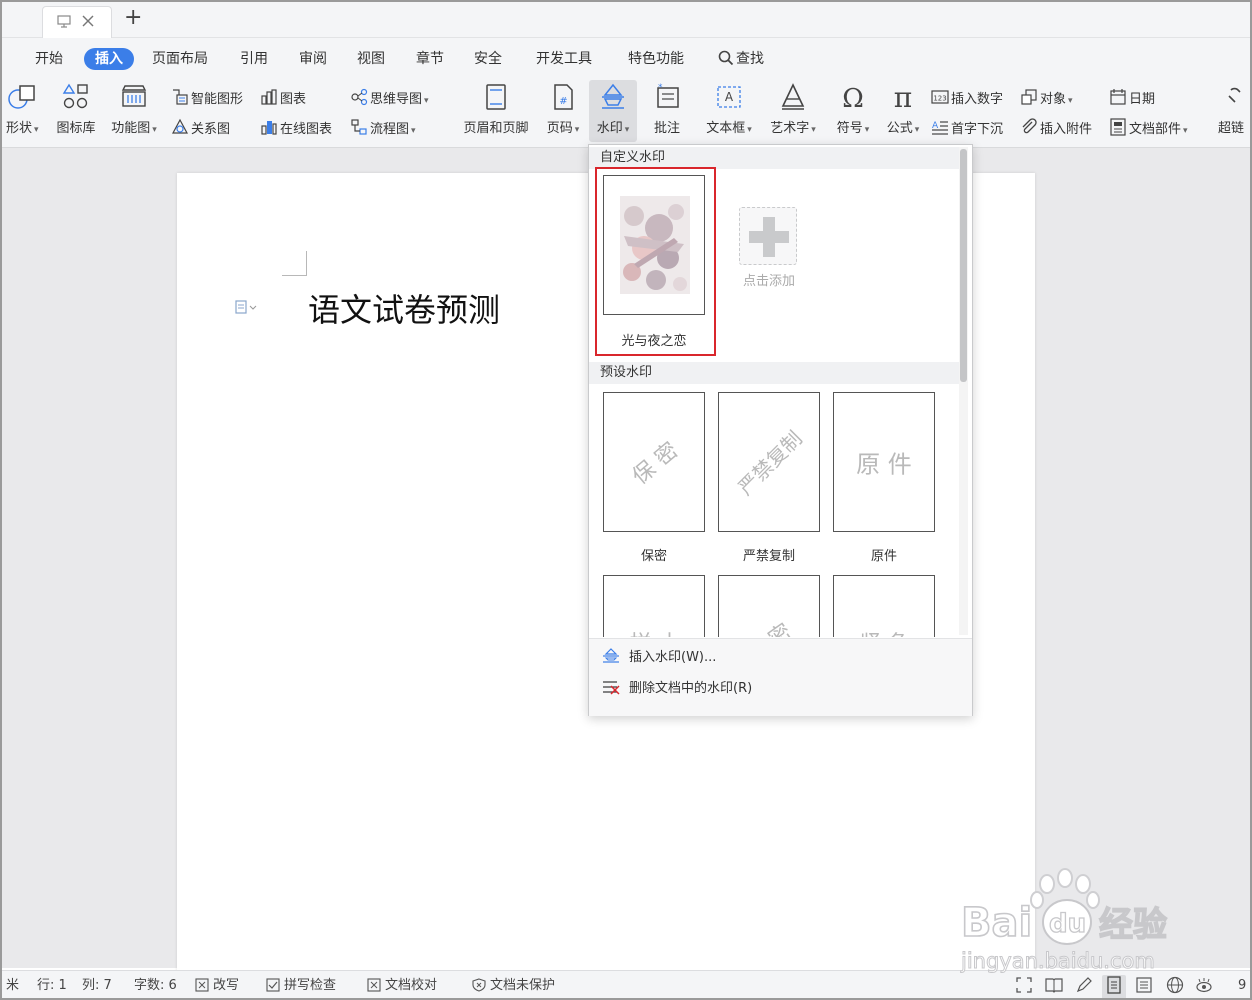 This screenshot has height=1000, width=1252. Describe the element at coordinates (313, 59) in the screenshot. I see `tab-review: 审阅` at that location.